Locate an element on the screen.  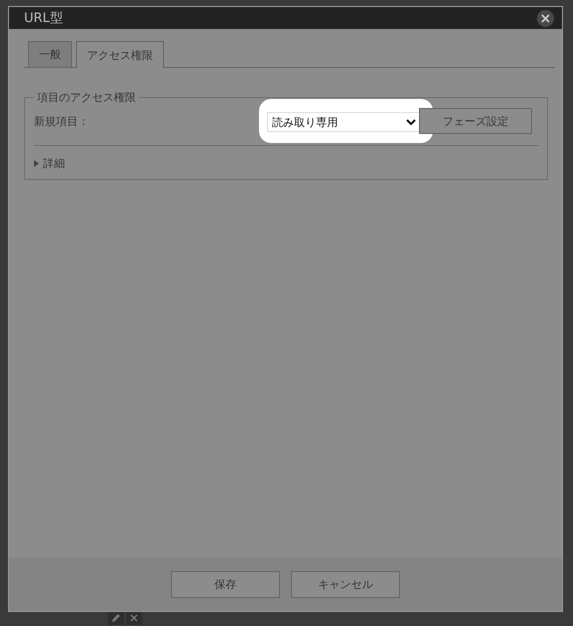
footer-button: 保存 is located at coordinates (225, 584).